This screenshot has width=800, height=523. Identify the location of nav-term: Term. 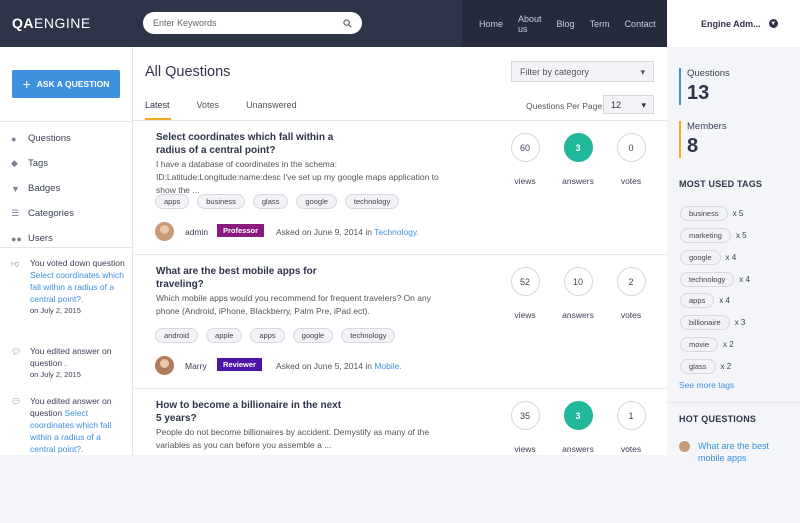
(600, 24).